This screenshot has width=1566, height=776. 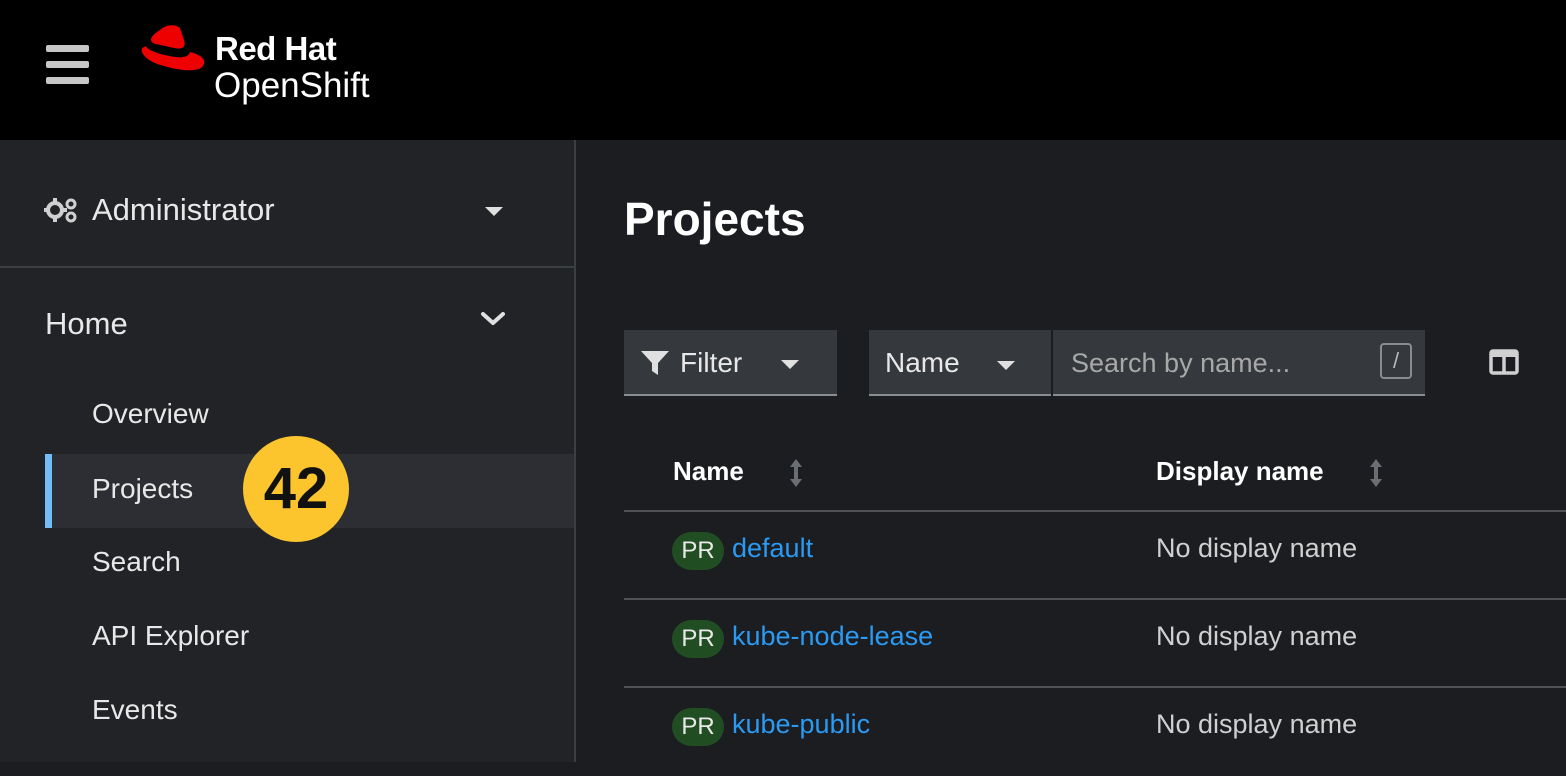 What do you see at coordinates (1095, 556) in the screenshot?
I see `table-row: PR default No display name` at bounding box center [1095, 556].